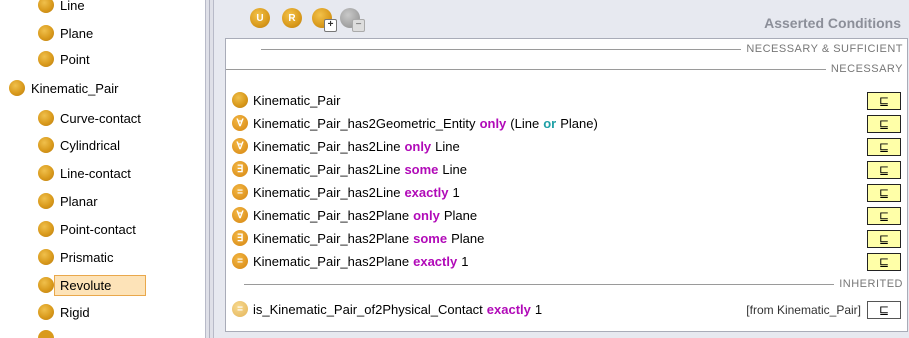 This screenshot has width=909, height=338. What do you see at coordinates (832, 23) in the screenshot?
I see `panel-title: Asserted Conditions` at bounding box center [832, 23].